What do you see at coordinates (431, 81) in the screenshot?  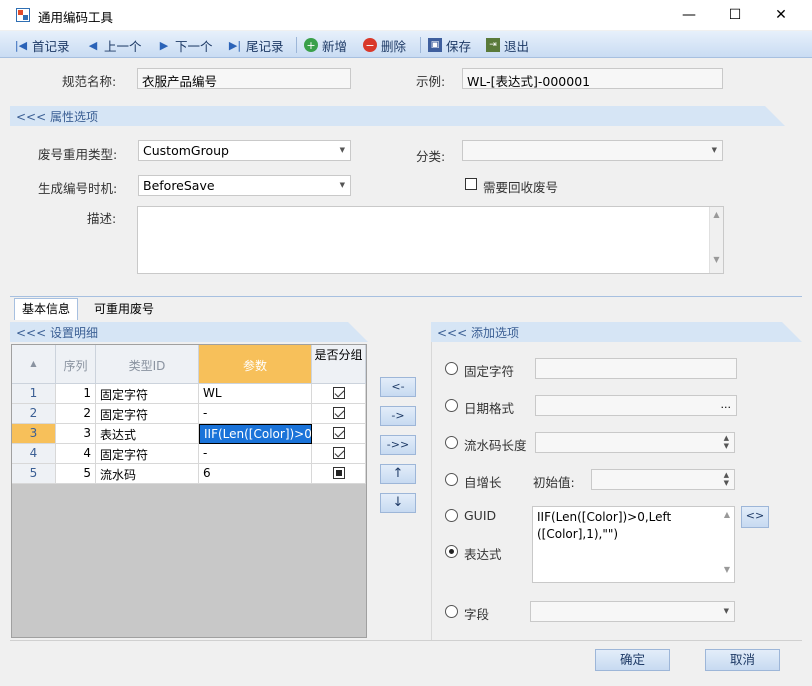 I see `example-label: 示例:` at bounding box center [431, 81].